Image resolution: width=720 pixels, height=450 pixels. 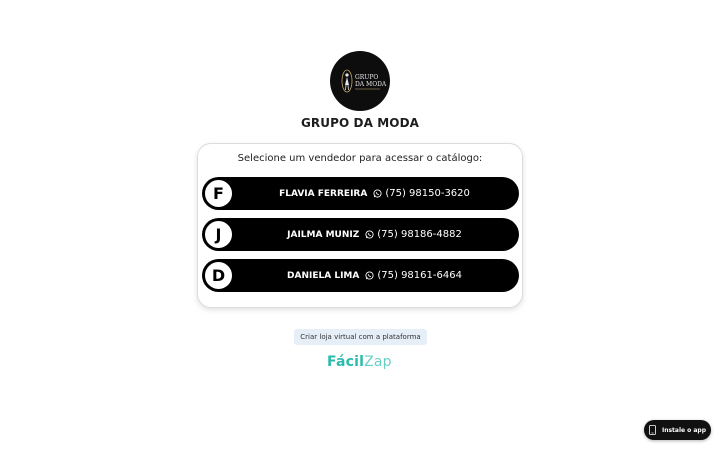 I want to click on seller-initial: J, so click(x=218, y=234).